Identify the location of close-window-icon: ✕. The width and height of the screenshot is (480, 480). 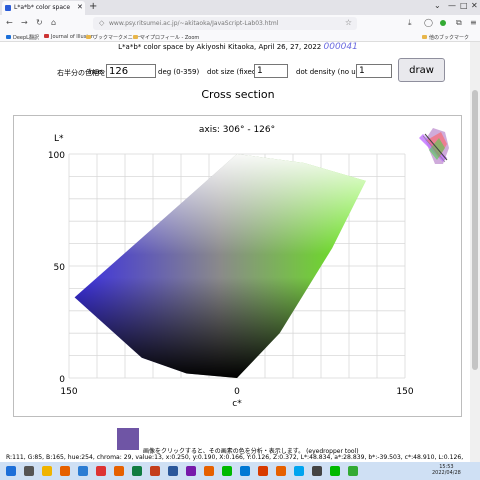
(474, 5).